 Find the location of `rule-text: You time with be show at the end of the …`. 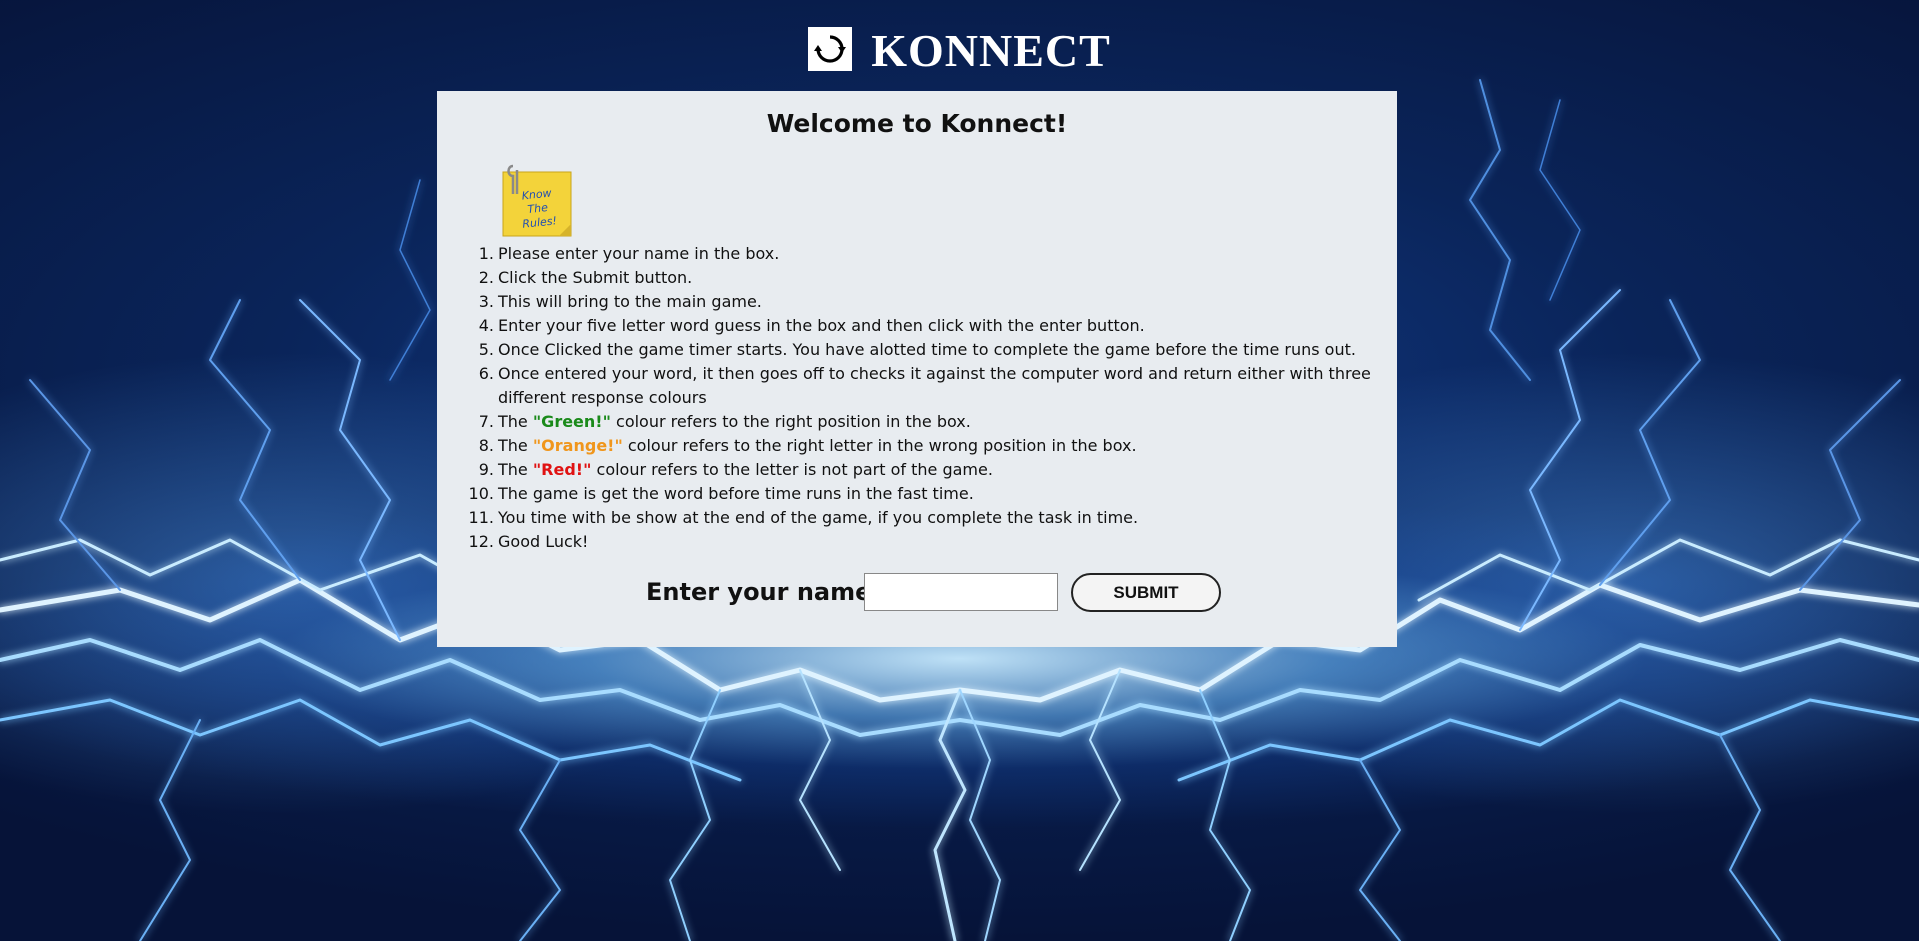

rule-text: You time with be show at the end of the … is located at coordinates (818, 517).